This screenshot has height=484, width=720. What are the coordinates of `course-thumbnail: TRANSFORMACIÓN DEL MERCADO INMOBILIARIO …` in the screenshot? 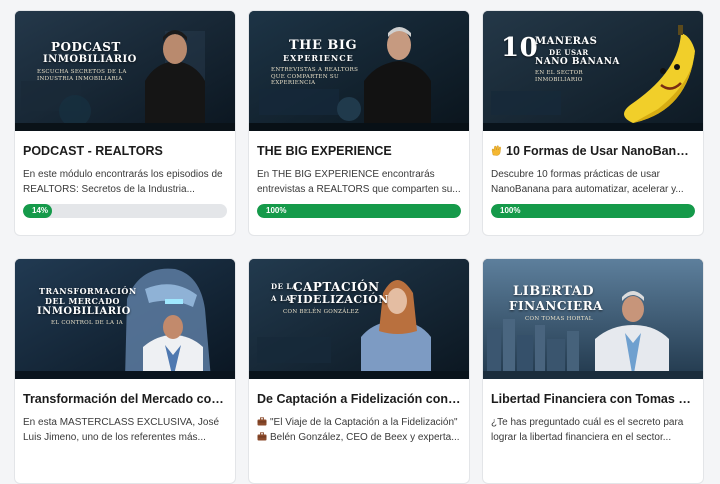 It's located at (125, 319).